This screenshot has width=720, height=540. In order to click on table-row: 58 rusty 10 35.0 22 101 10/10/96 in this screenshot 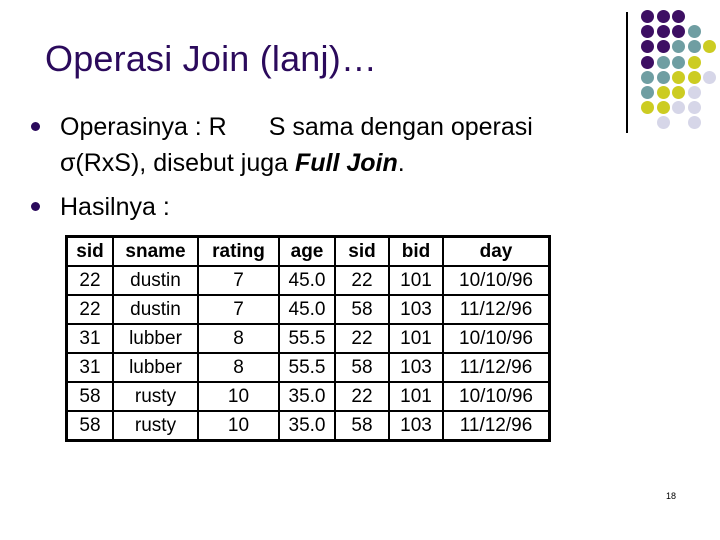, I will do `click(308, 396)`.